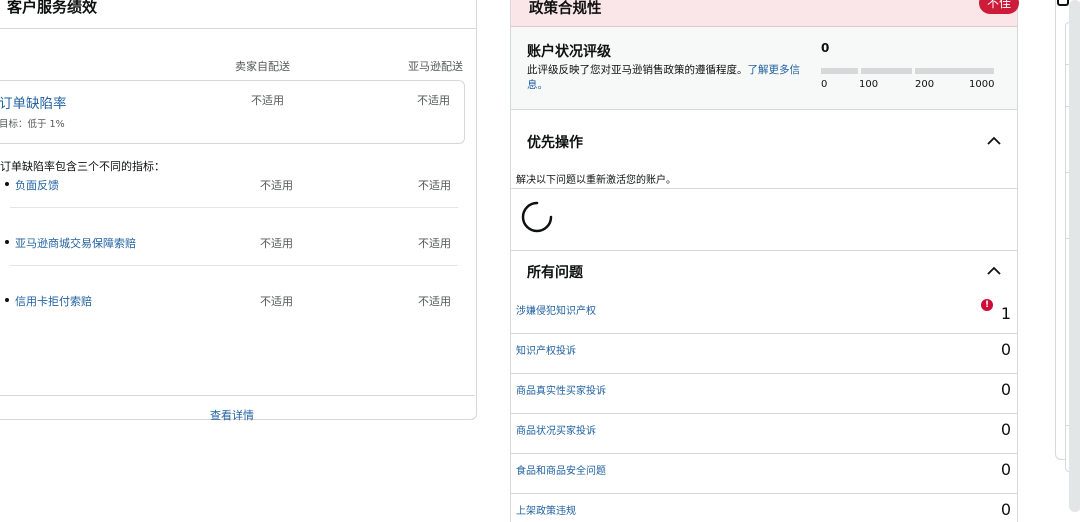 The image size is (1080, 522). What do you see at coordinates (232, 415) in the screenshot?
I see `view-details-link: 查看详情` at bounding box center [232, 415].